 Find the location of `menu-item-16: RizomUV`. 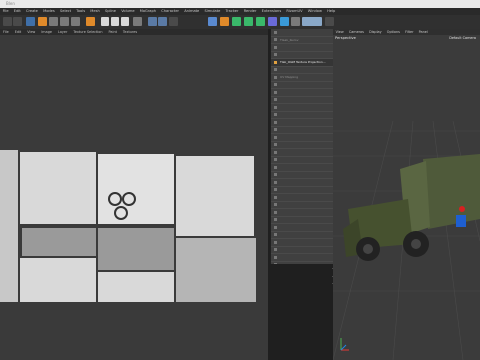

menu-item-16: RizomUV is located at coordinates (294, 11).